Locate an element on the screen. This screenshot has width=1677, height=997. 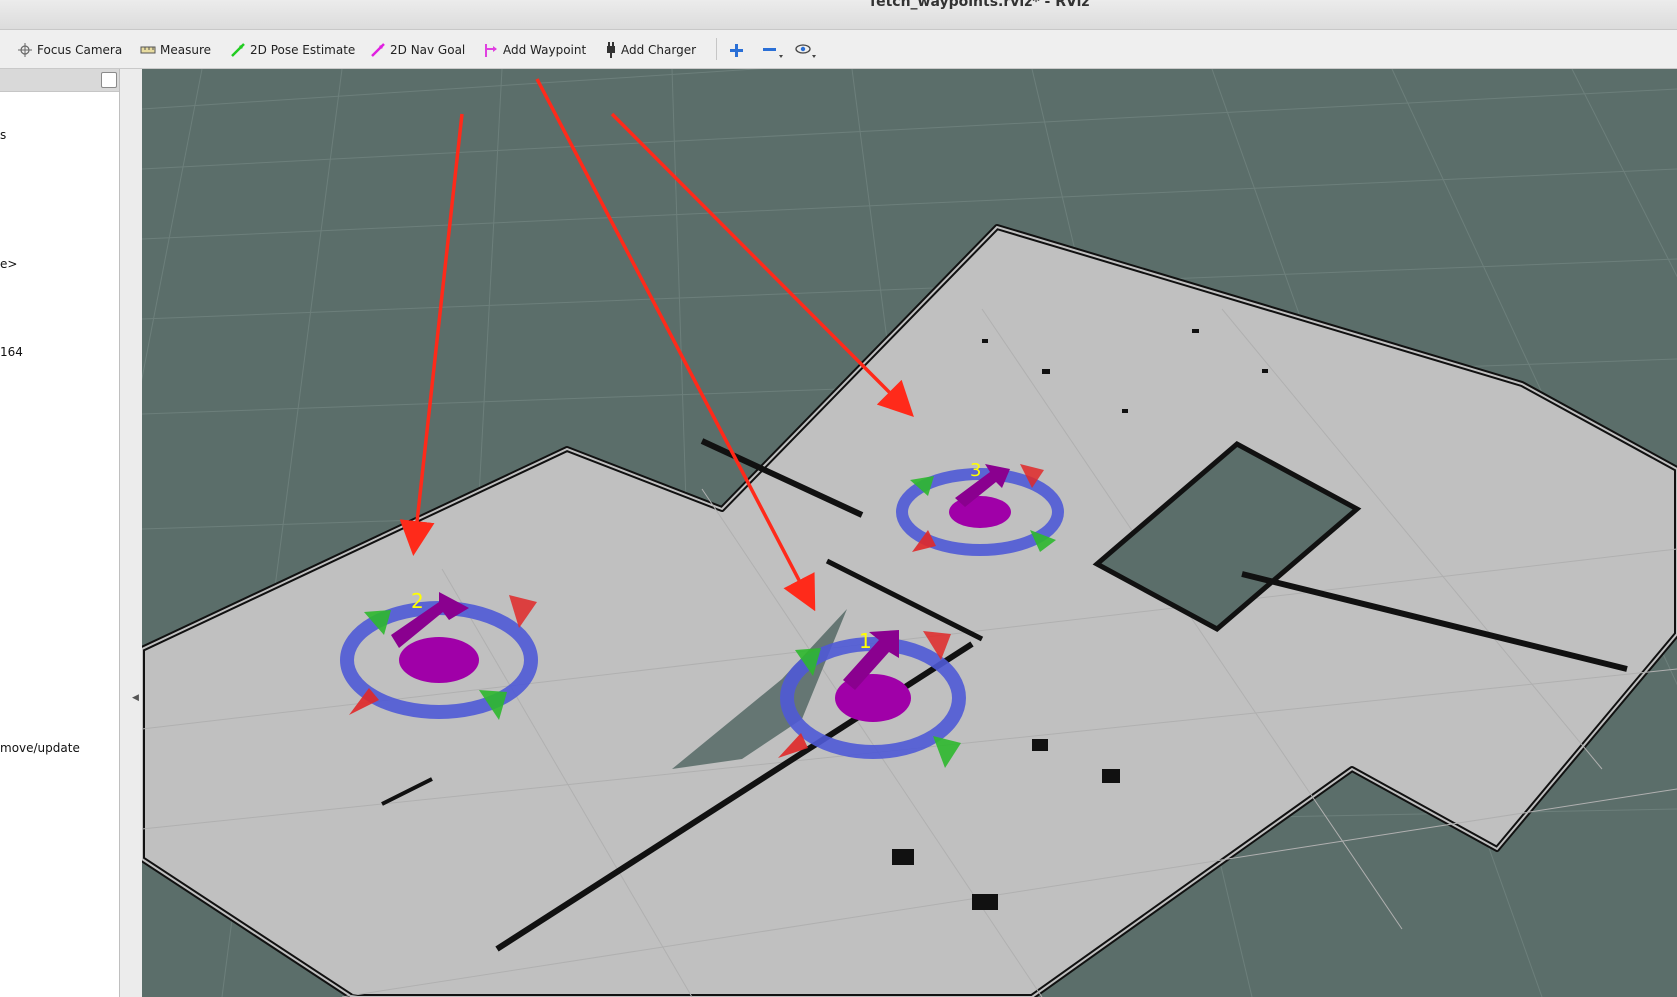
nav-goal-label: 2D Nav Goal is located at coordinates (428, 50).